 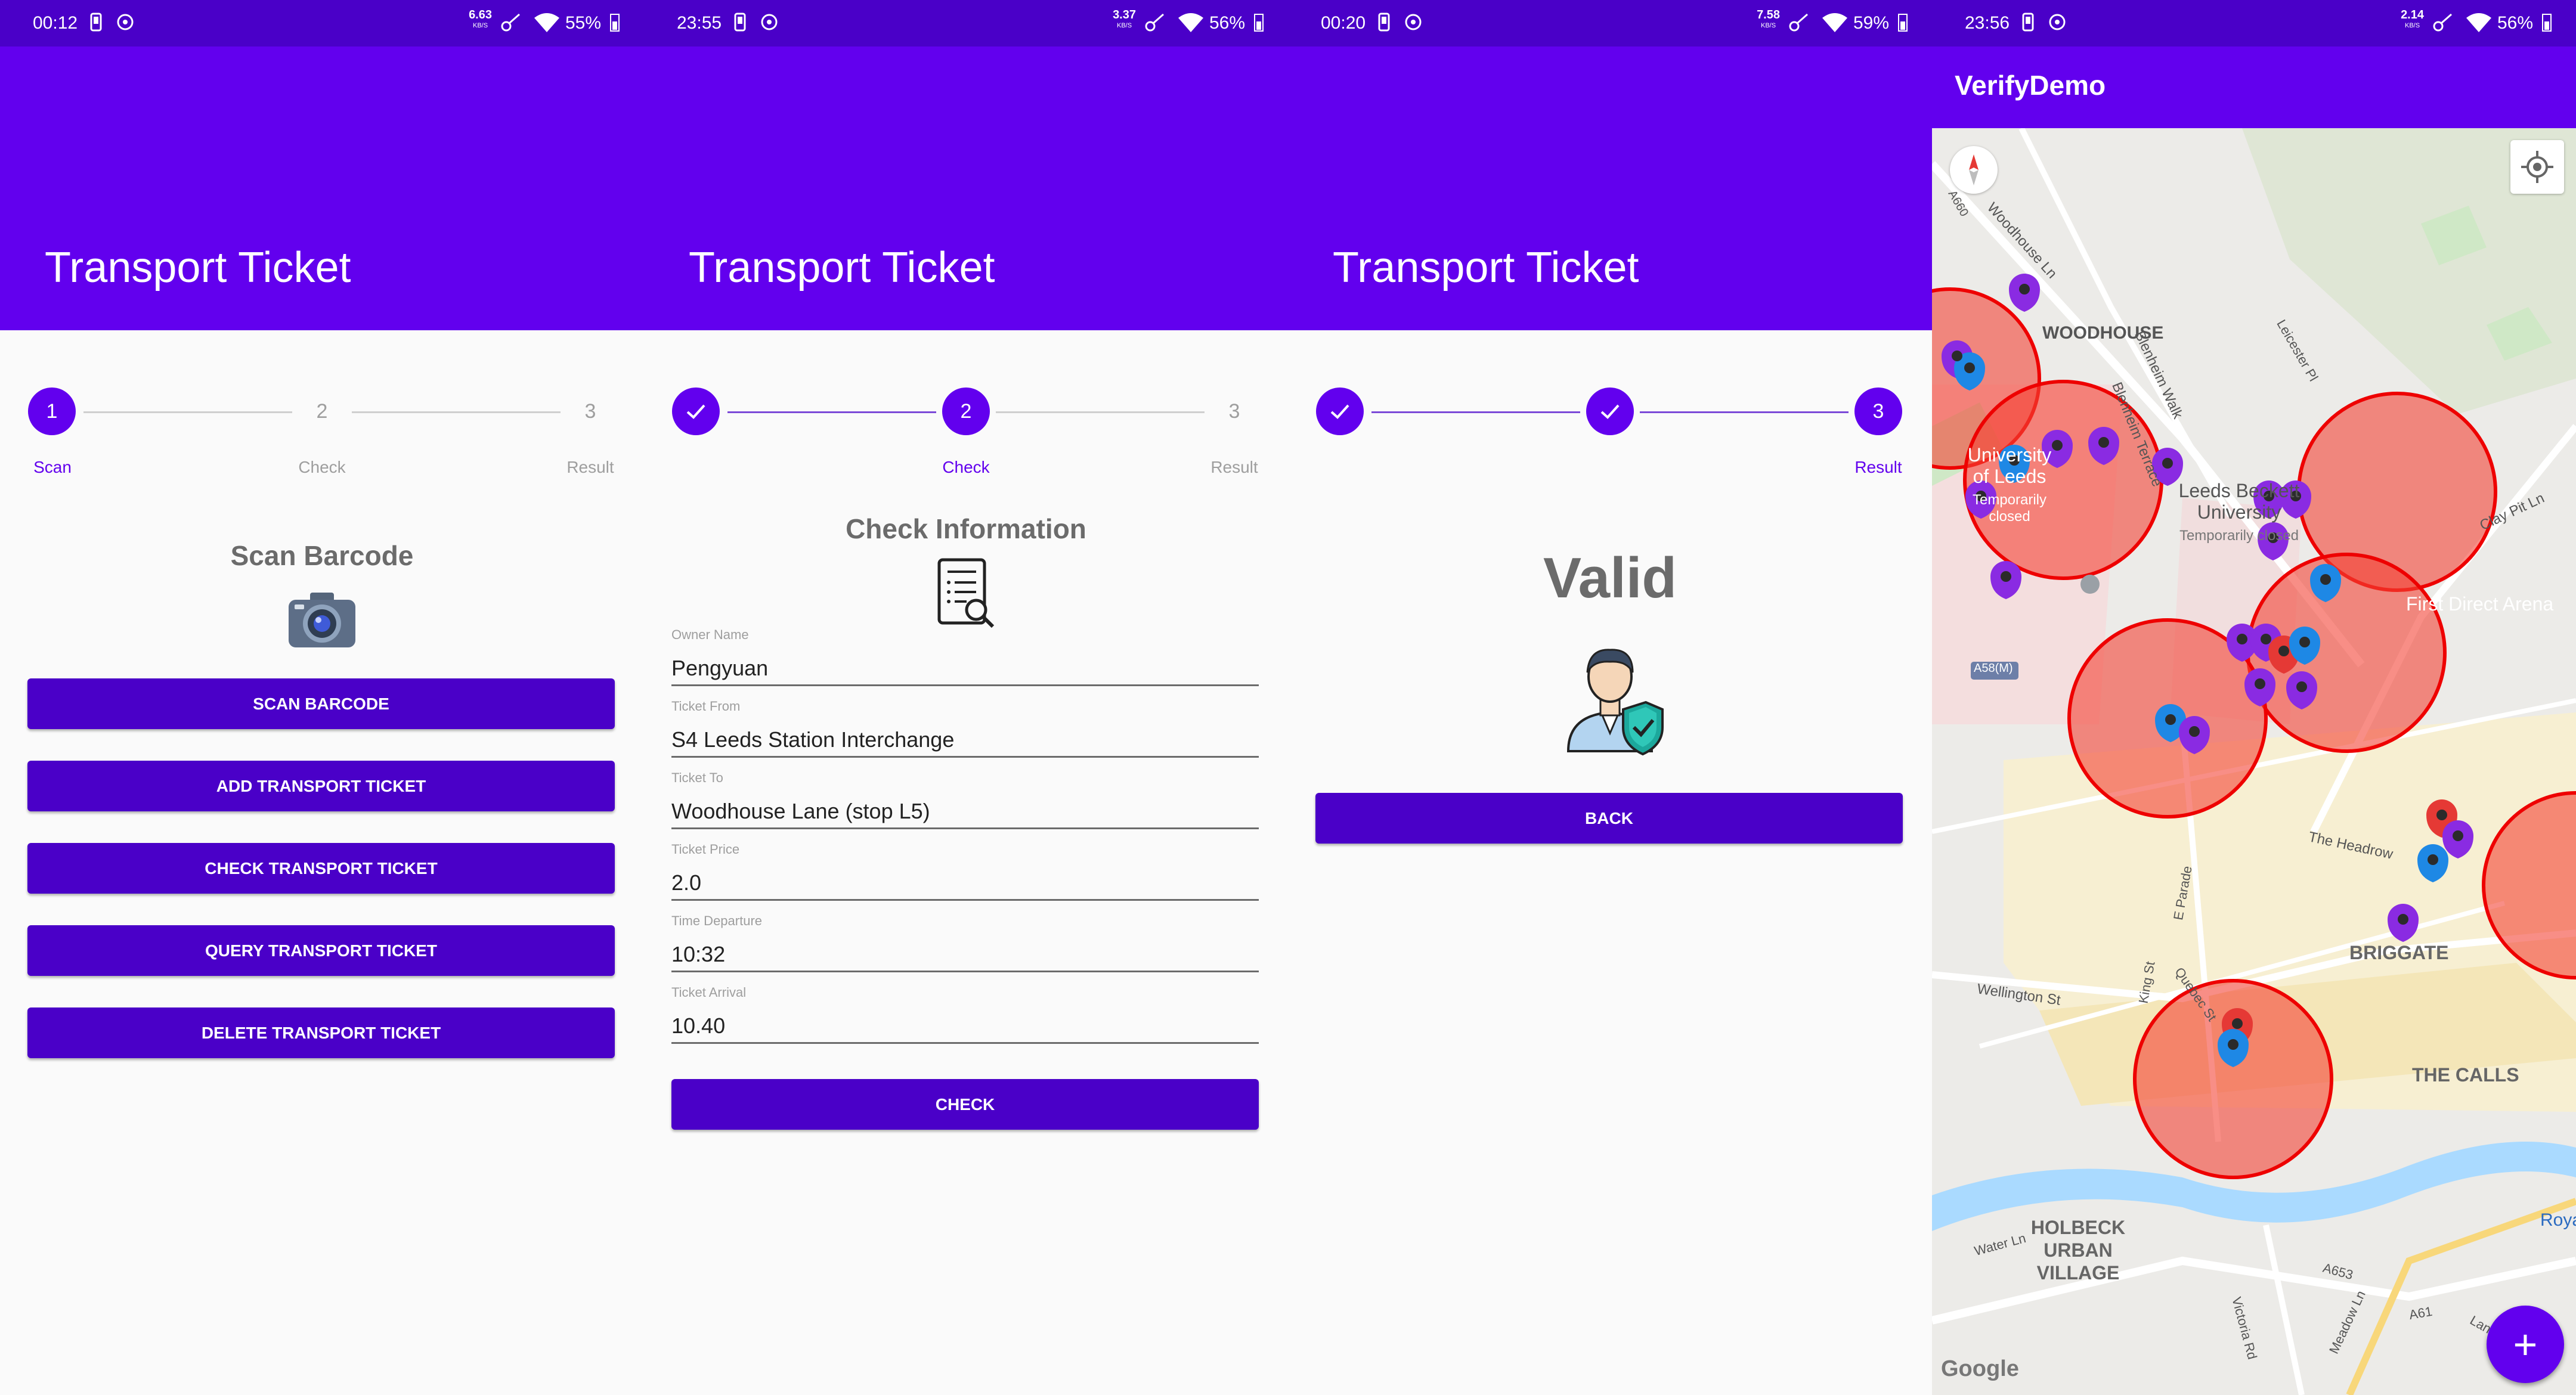 I want to click on ticket-price-field: 2.0, so click(x=965, y=886).